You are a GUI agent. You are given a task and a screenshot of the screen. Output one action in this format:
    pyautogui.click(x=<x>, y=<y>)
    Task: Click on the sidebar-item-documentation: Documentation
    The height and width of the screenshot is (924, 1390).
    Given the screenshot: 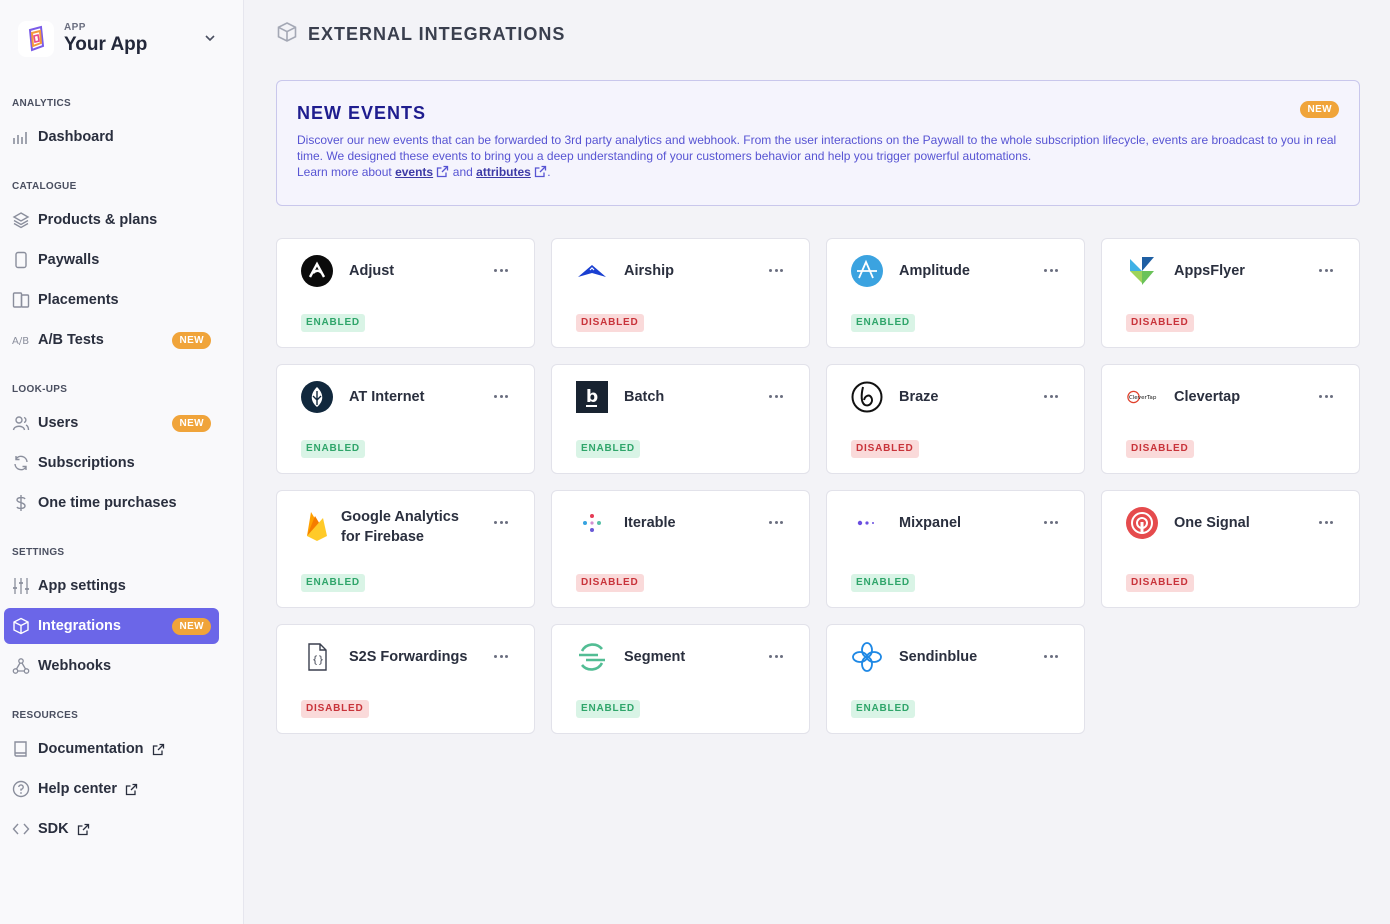 What is the action you would take?
    pyautogui.click(x=111, y=749)
    